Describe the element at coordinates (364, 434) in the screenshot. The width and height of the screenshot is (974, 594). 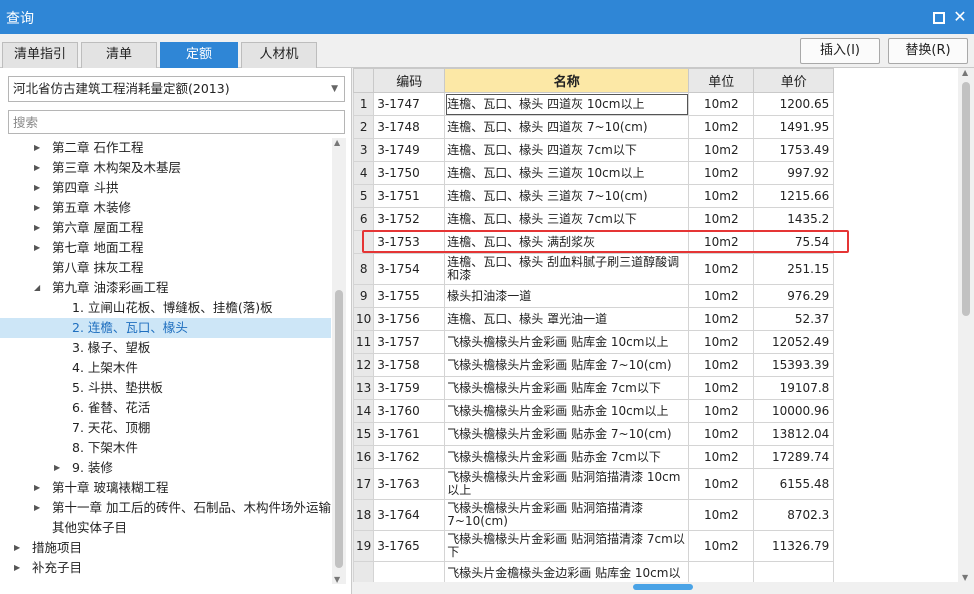
I see `row-number: 15` at that location.